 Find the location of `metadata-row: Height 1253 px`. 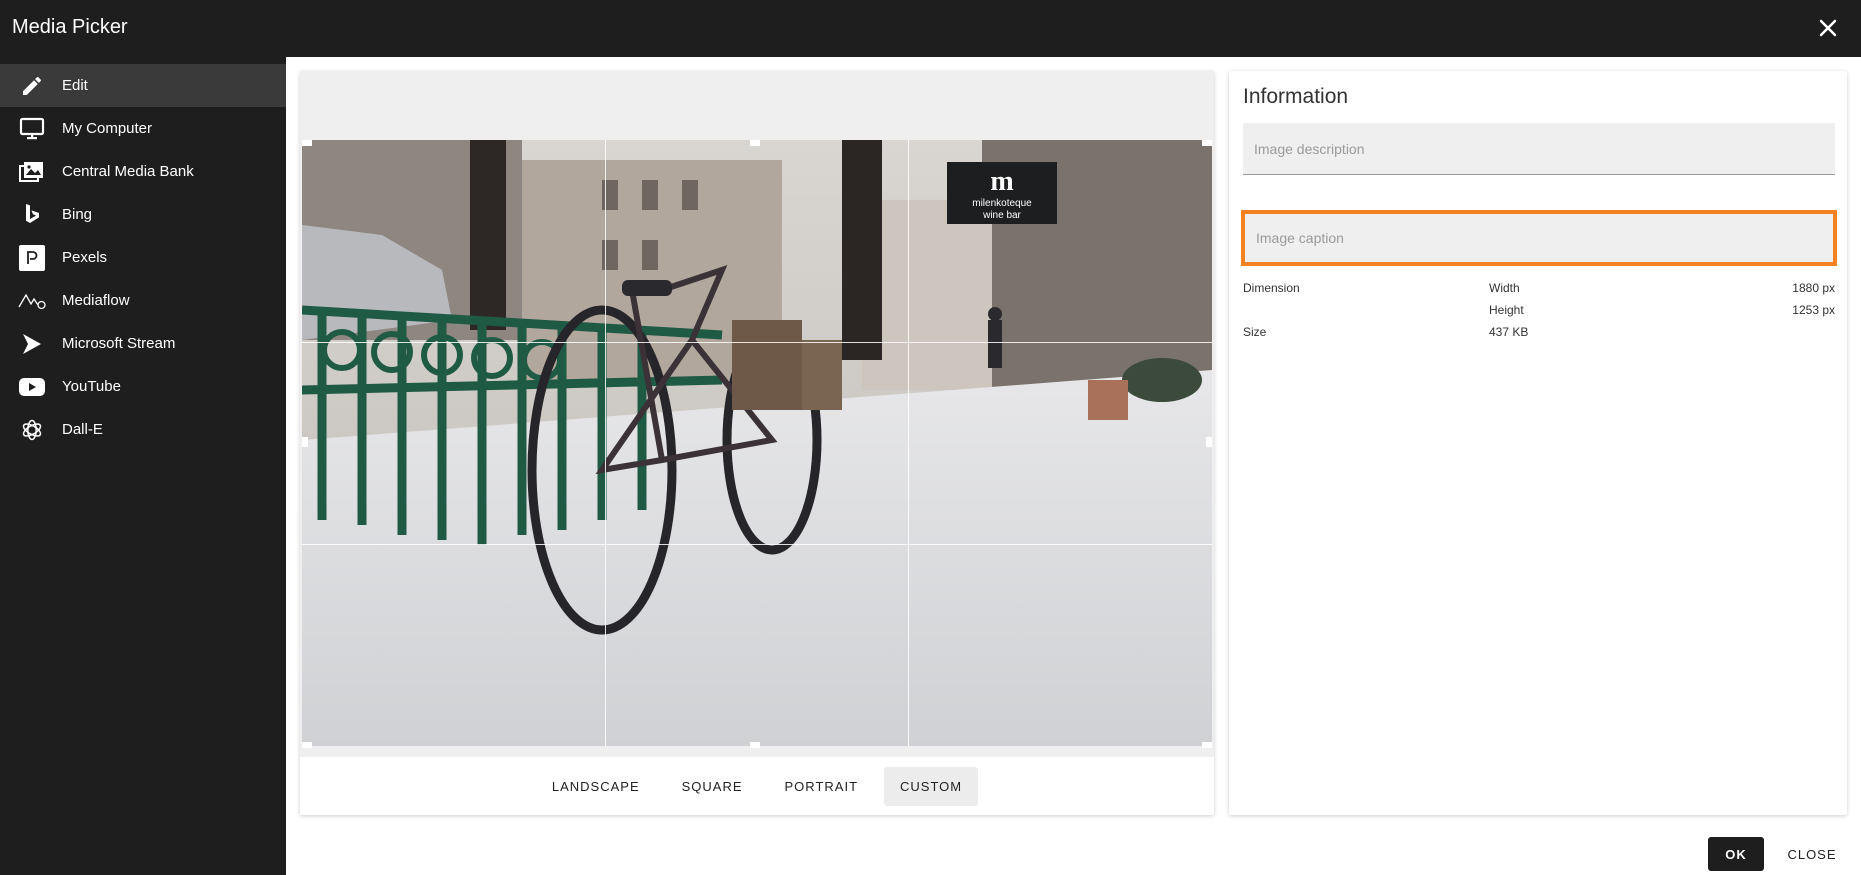

metadata-row: Height 1253 px is located at coordinates (1539, 314).